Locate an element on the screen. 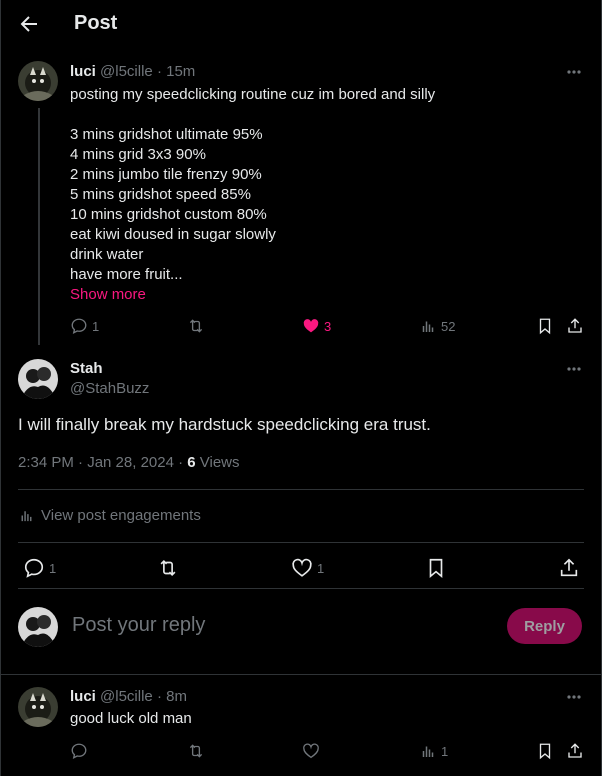 The width and height of the screenshot is (602, 776). like-button: 1 is located at coordinates (307, 568).